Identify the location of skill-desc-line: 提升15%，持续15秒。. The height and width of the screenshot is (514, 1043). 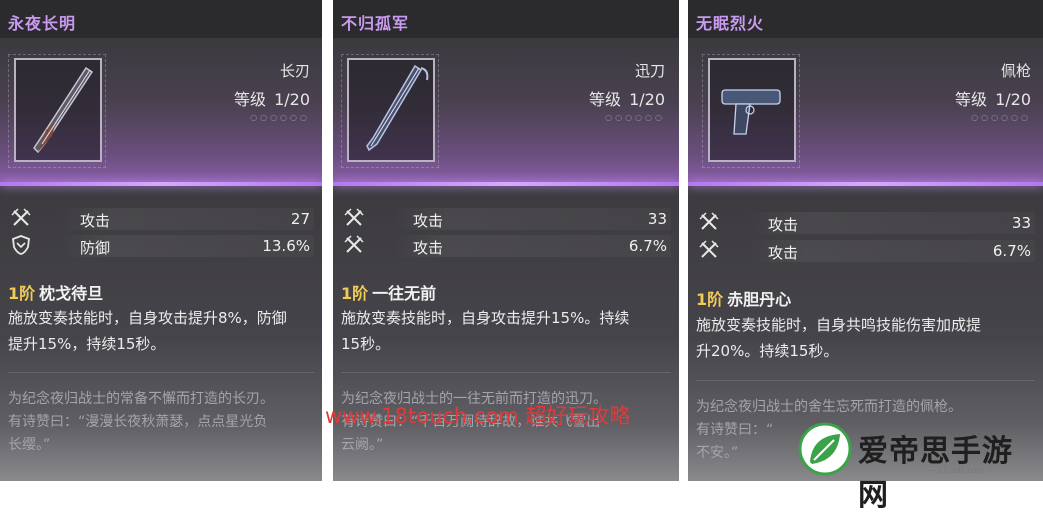
(87, 344).